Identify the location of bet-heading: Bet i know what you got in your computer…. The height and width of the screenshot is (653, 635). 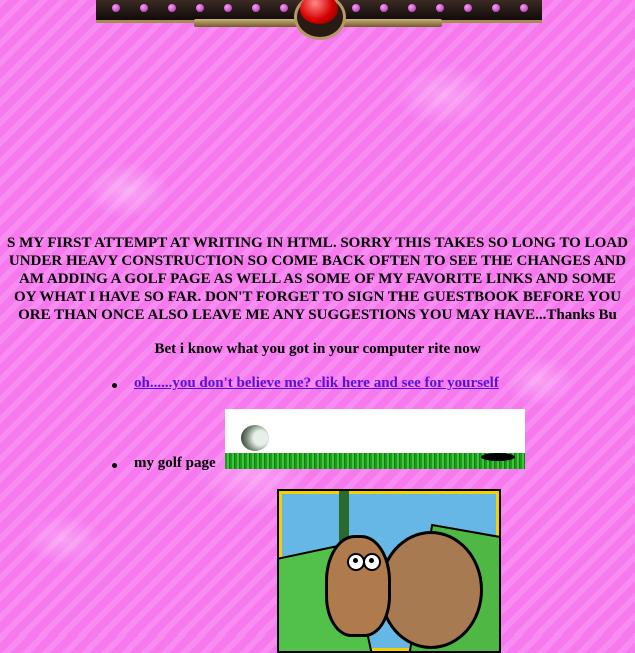
(317, 349).